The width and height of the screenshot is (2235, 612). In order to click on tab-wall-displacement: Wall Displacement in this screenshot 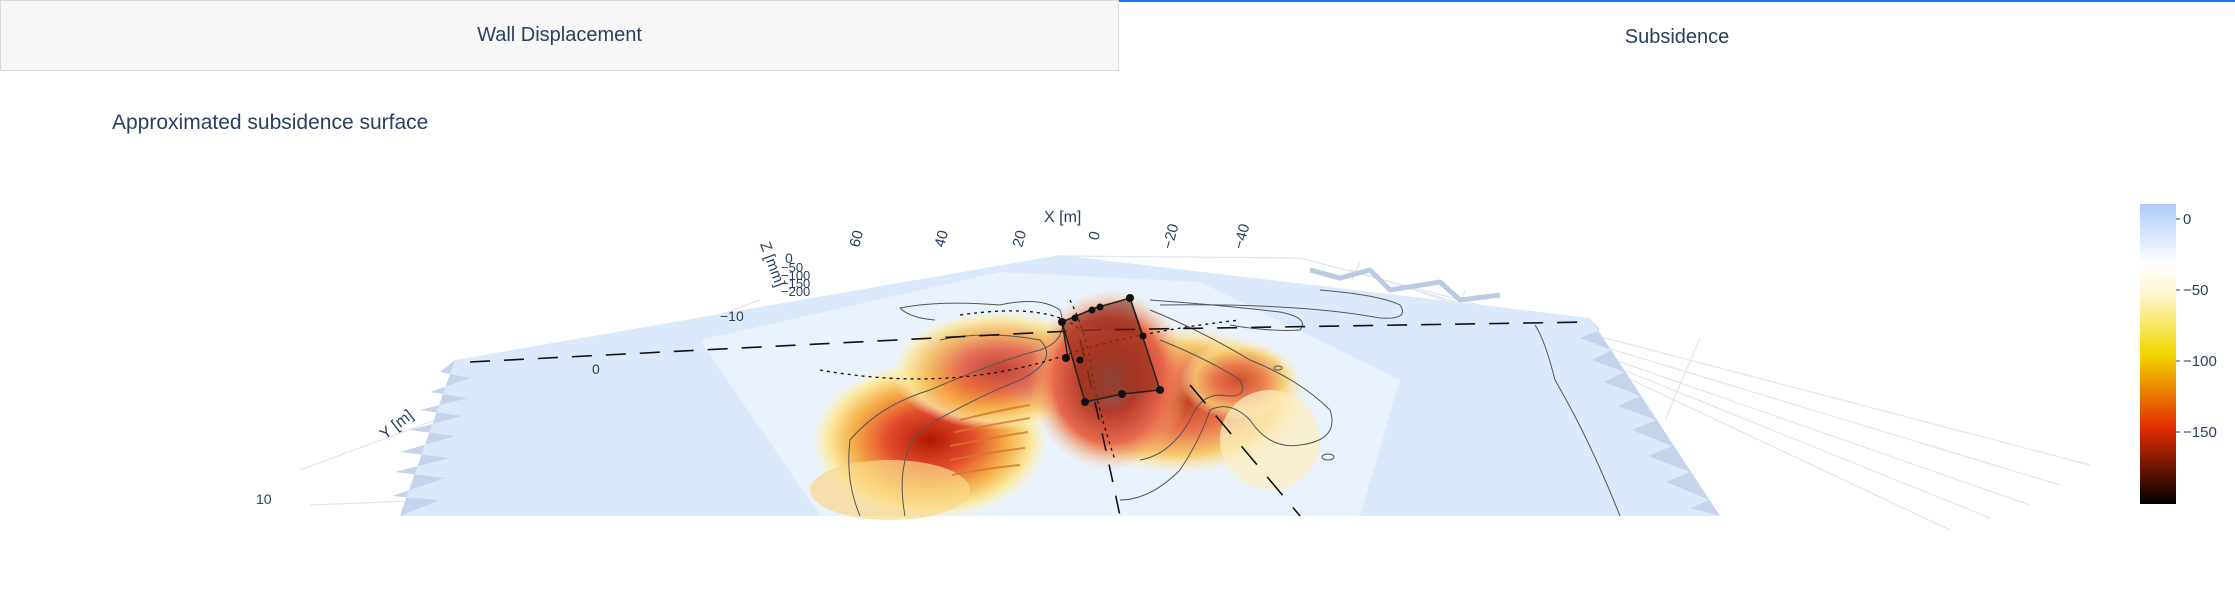, I will do `click(559, 35)`.